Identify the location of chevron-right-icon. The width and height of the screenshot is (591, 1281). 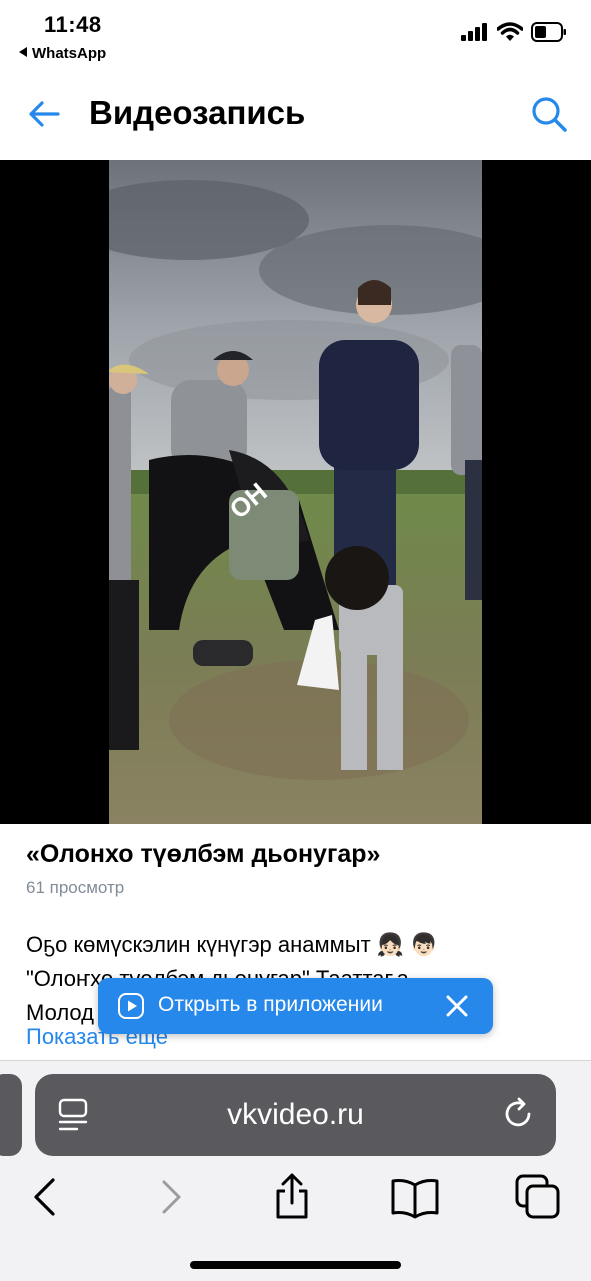
(171, 1197).